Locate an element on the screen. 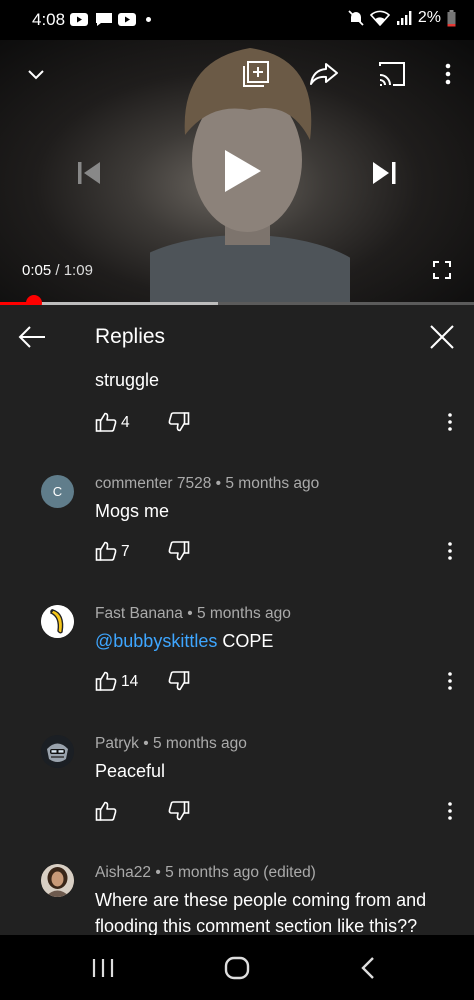  comment-text: @bubbyskittles COPE is located at coordinates (270, 641).